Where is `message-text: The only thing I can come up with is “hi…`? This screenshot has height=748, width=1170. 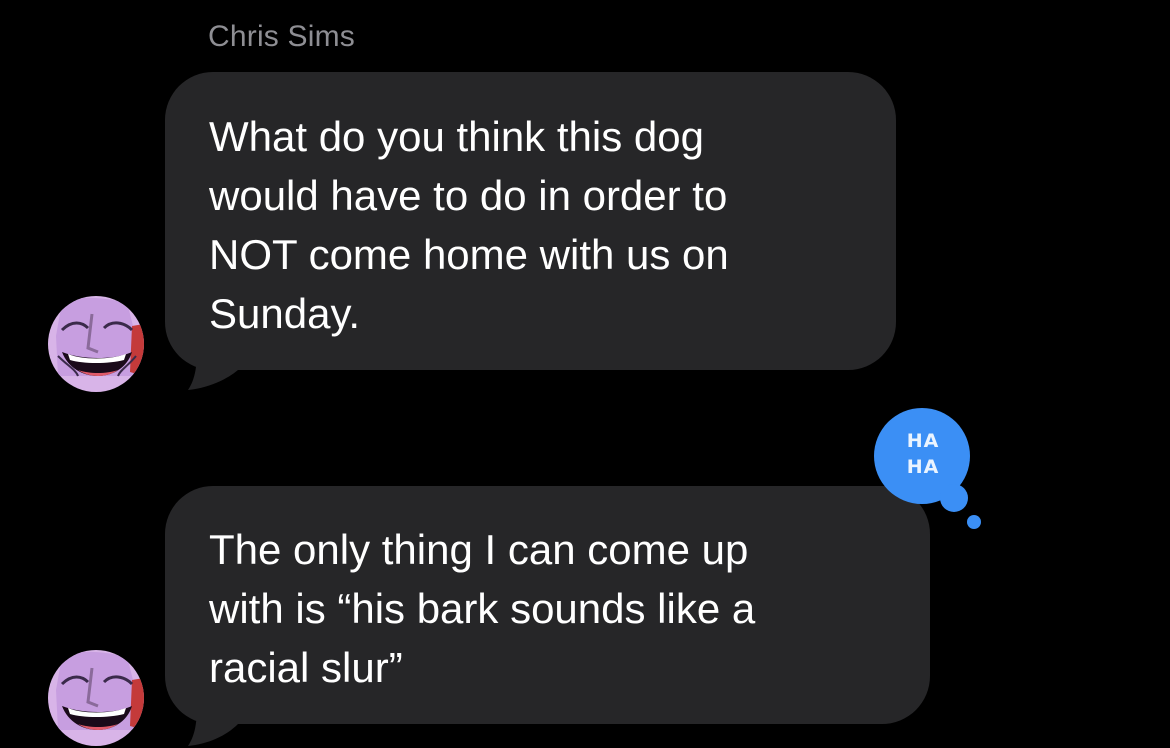 message-text: The only thing I can come up with is “hi… is located at coordinates (482, 608).